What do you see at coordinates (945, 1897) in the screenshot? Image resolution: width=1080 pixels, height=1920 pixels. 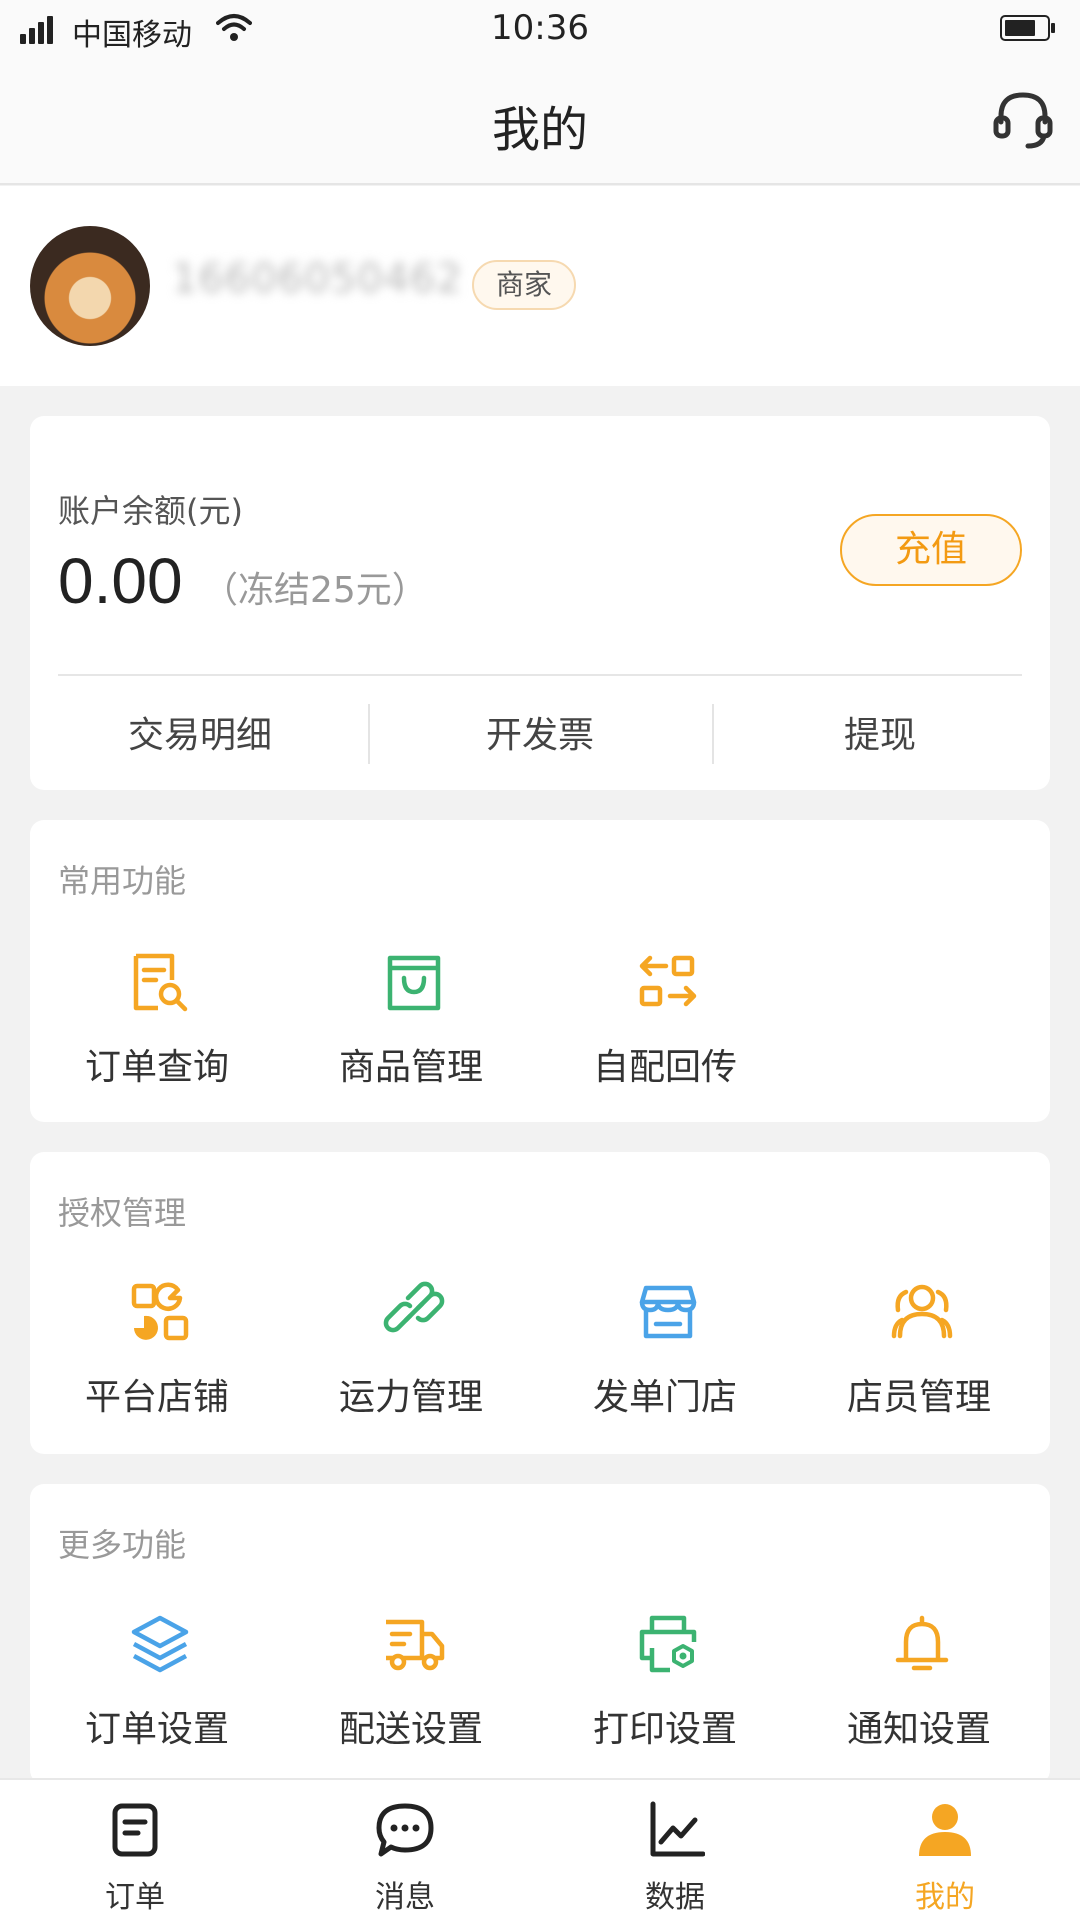 I see `tab-label: 我的` at bounding box center [945, 1897].